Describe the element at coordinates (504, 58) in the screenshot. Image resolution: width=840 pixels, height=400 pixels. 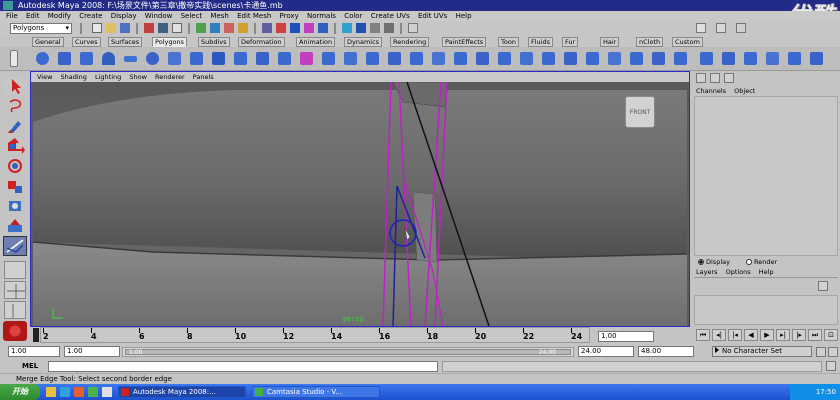
I see `bevel-icon` at that location.